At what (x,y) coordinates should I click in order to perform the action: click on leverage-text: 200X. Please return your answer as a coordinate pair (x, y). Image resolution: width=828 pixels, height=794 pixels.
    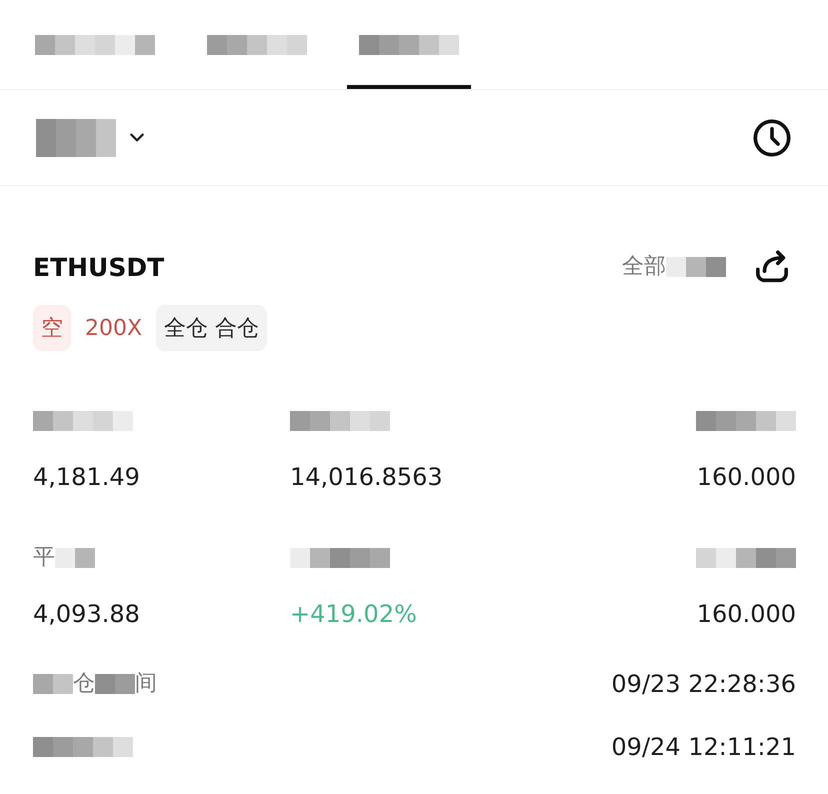
    Looking at the image, I should click on (114, 328).